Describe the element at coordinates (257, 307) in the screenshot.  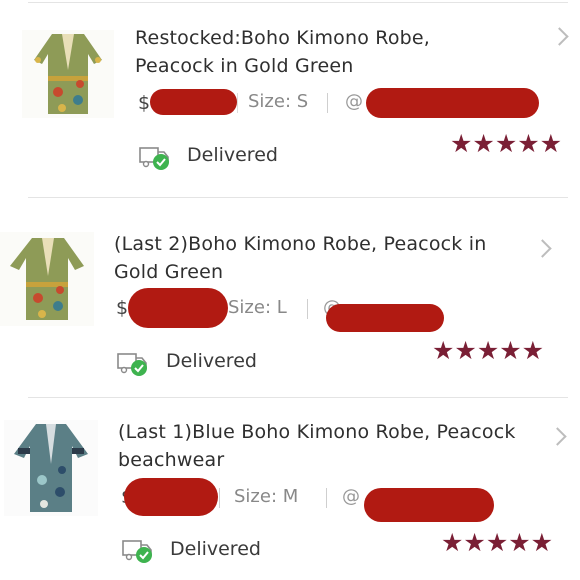
I see `size-label: Size: L` at that location.